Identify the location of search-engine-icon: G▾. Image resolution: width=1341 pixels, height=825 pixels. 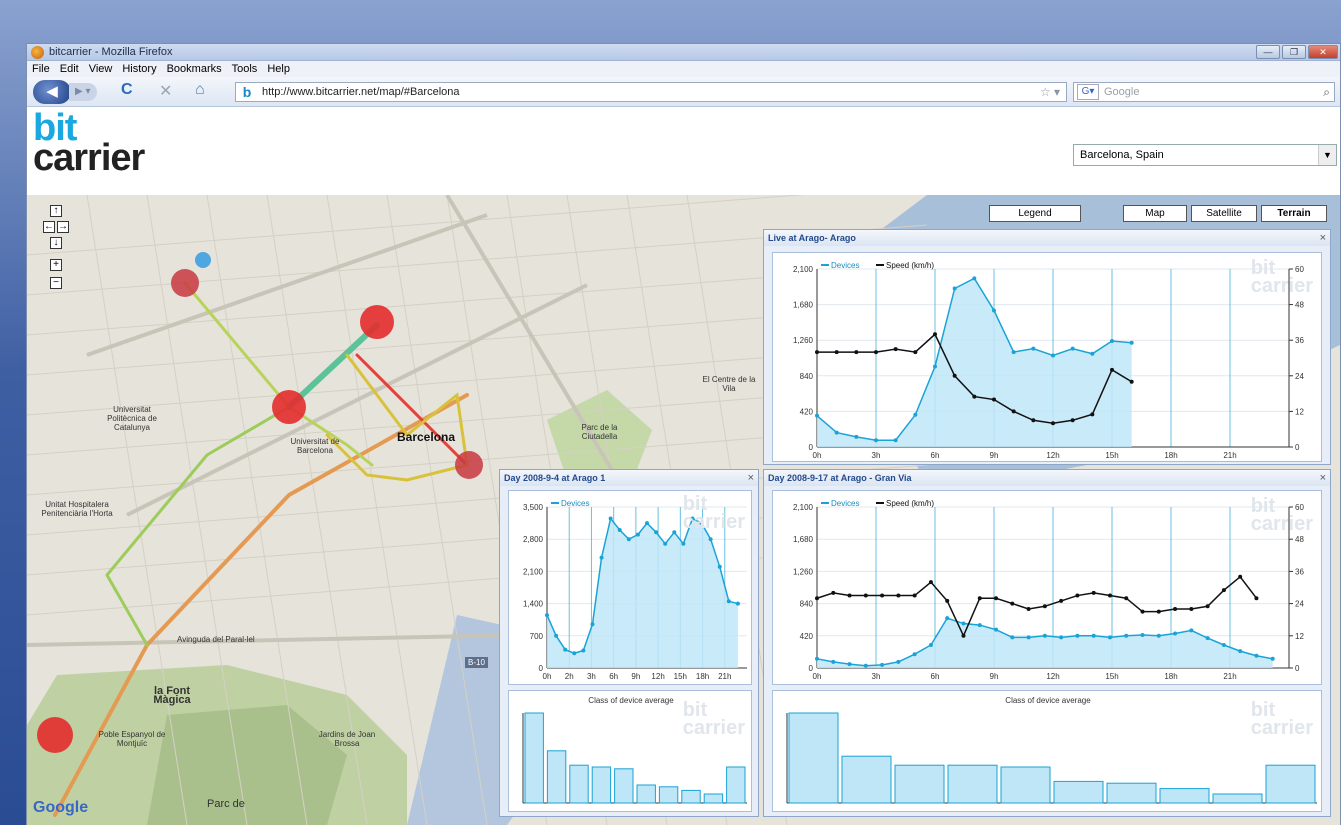
(1088, 92).